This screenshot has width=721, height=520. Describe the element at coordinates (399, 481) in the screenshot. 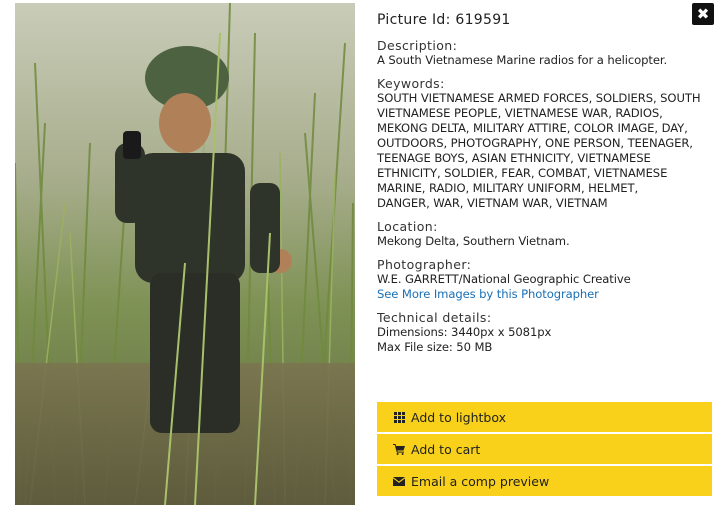

I see `envelope-icon` at that location.